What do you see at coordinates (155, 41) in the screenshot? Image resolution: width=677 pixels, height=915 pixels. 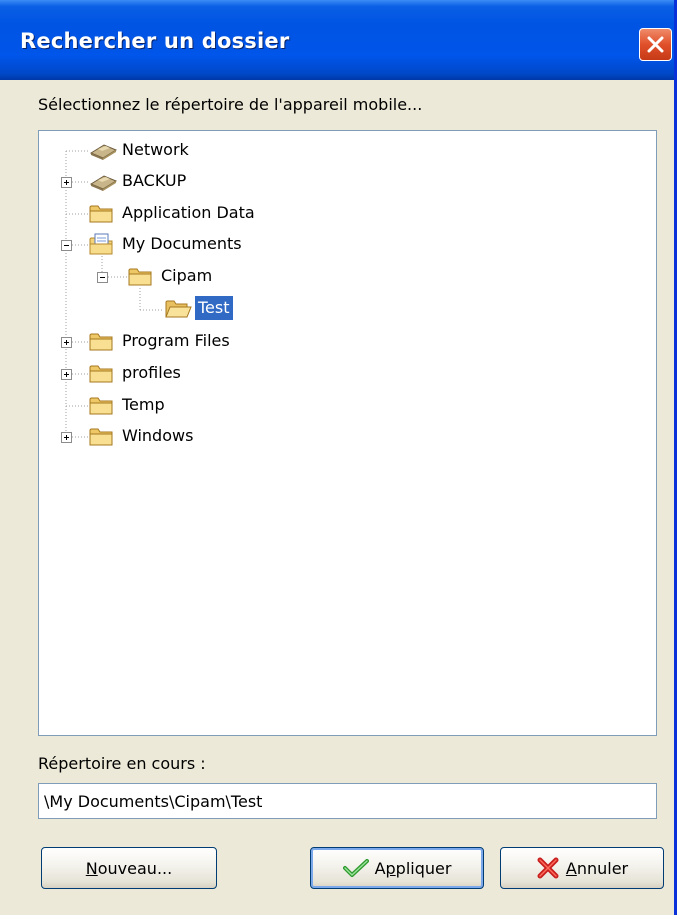 I see `dialog-title: Rechercher un dossier` at bounding box center [155, 41].